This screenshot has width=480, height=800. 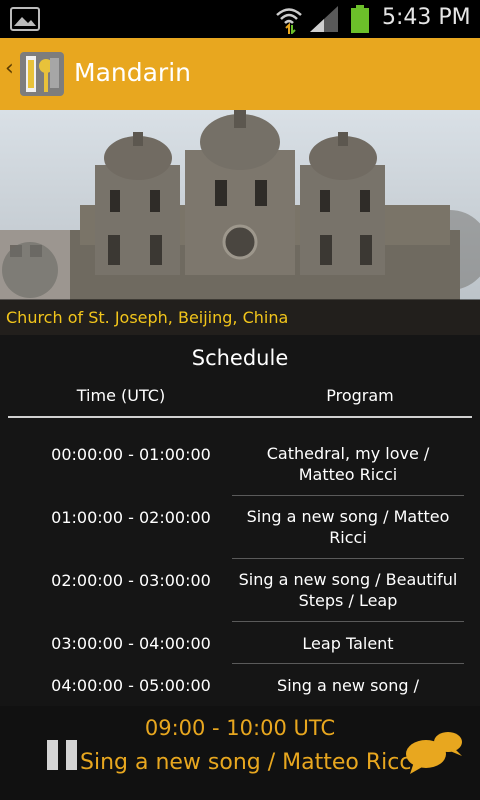 I want to click on pause-button, so click(x=63, y=755).